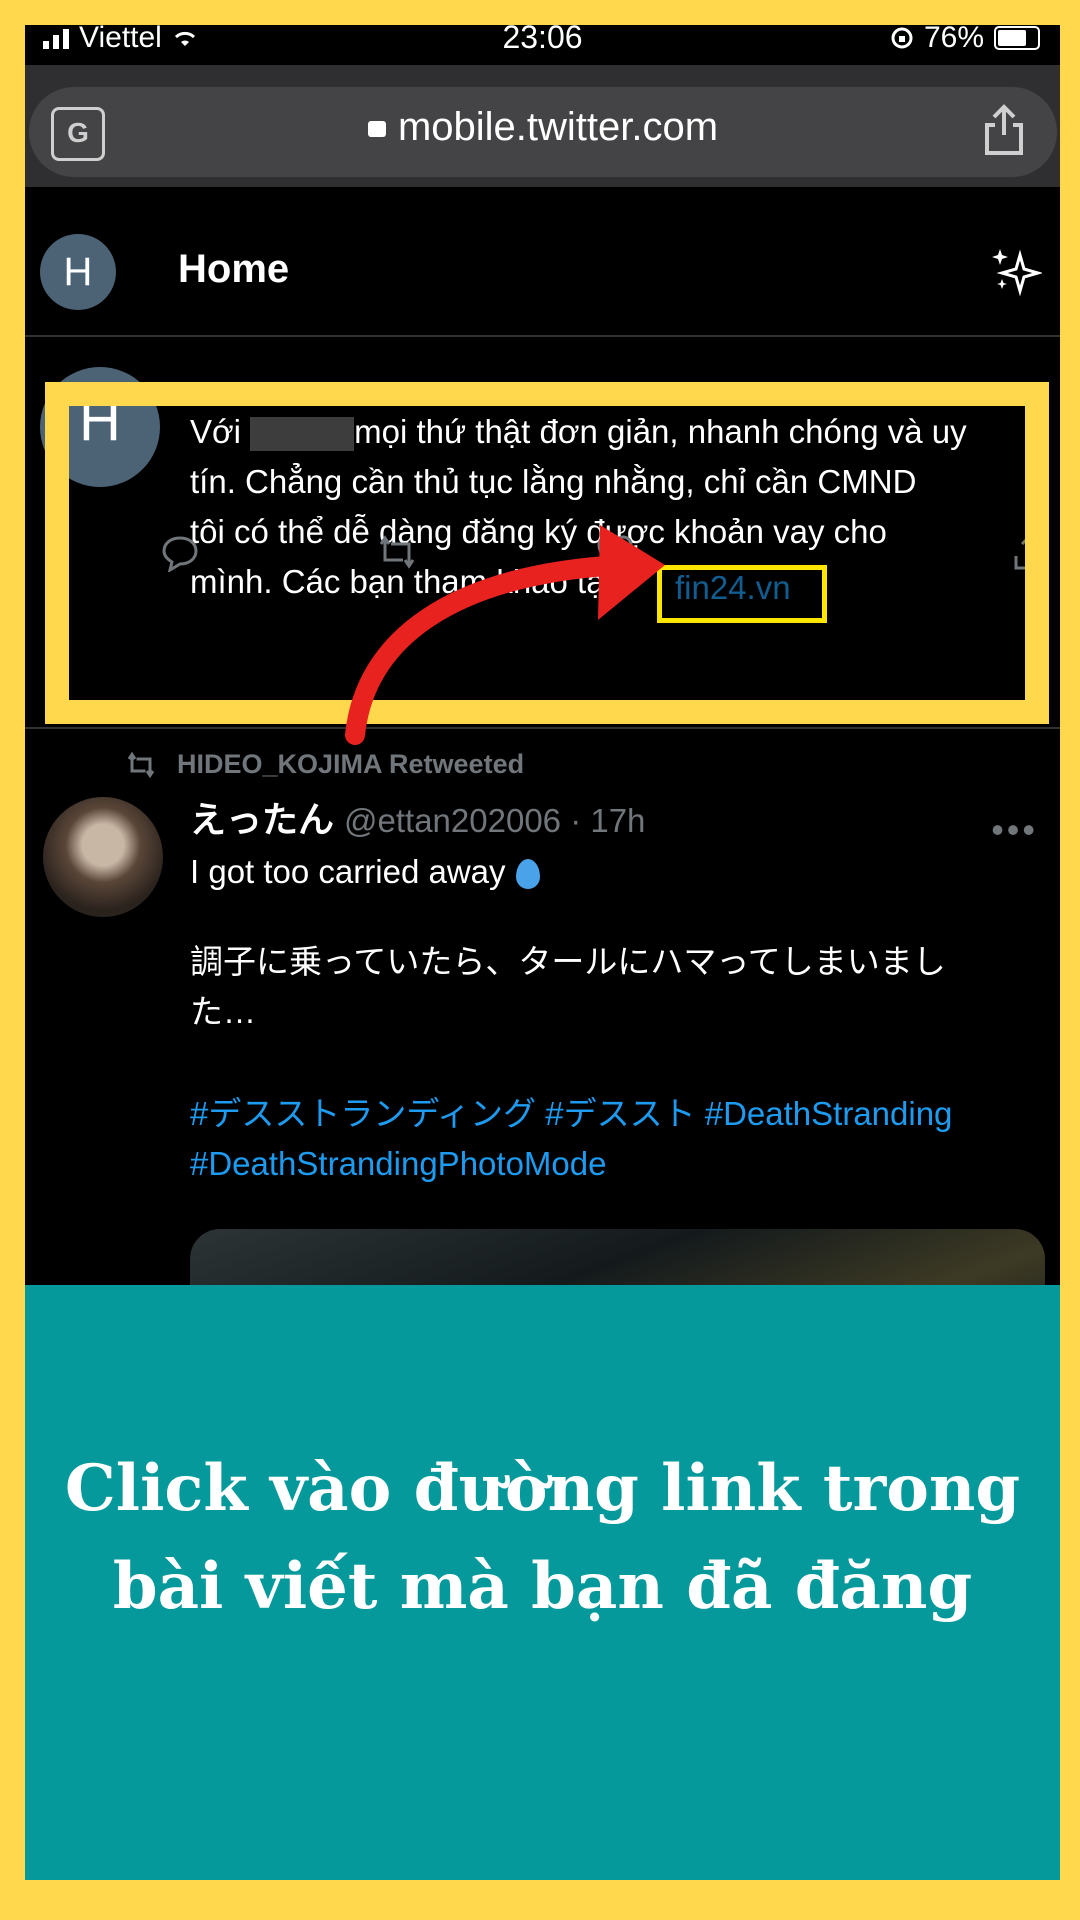  I want to click on tweet-author: えったん @ettan202006 · 17h, so click(417, 817).